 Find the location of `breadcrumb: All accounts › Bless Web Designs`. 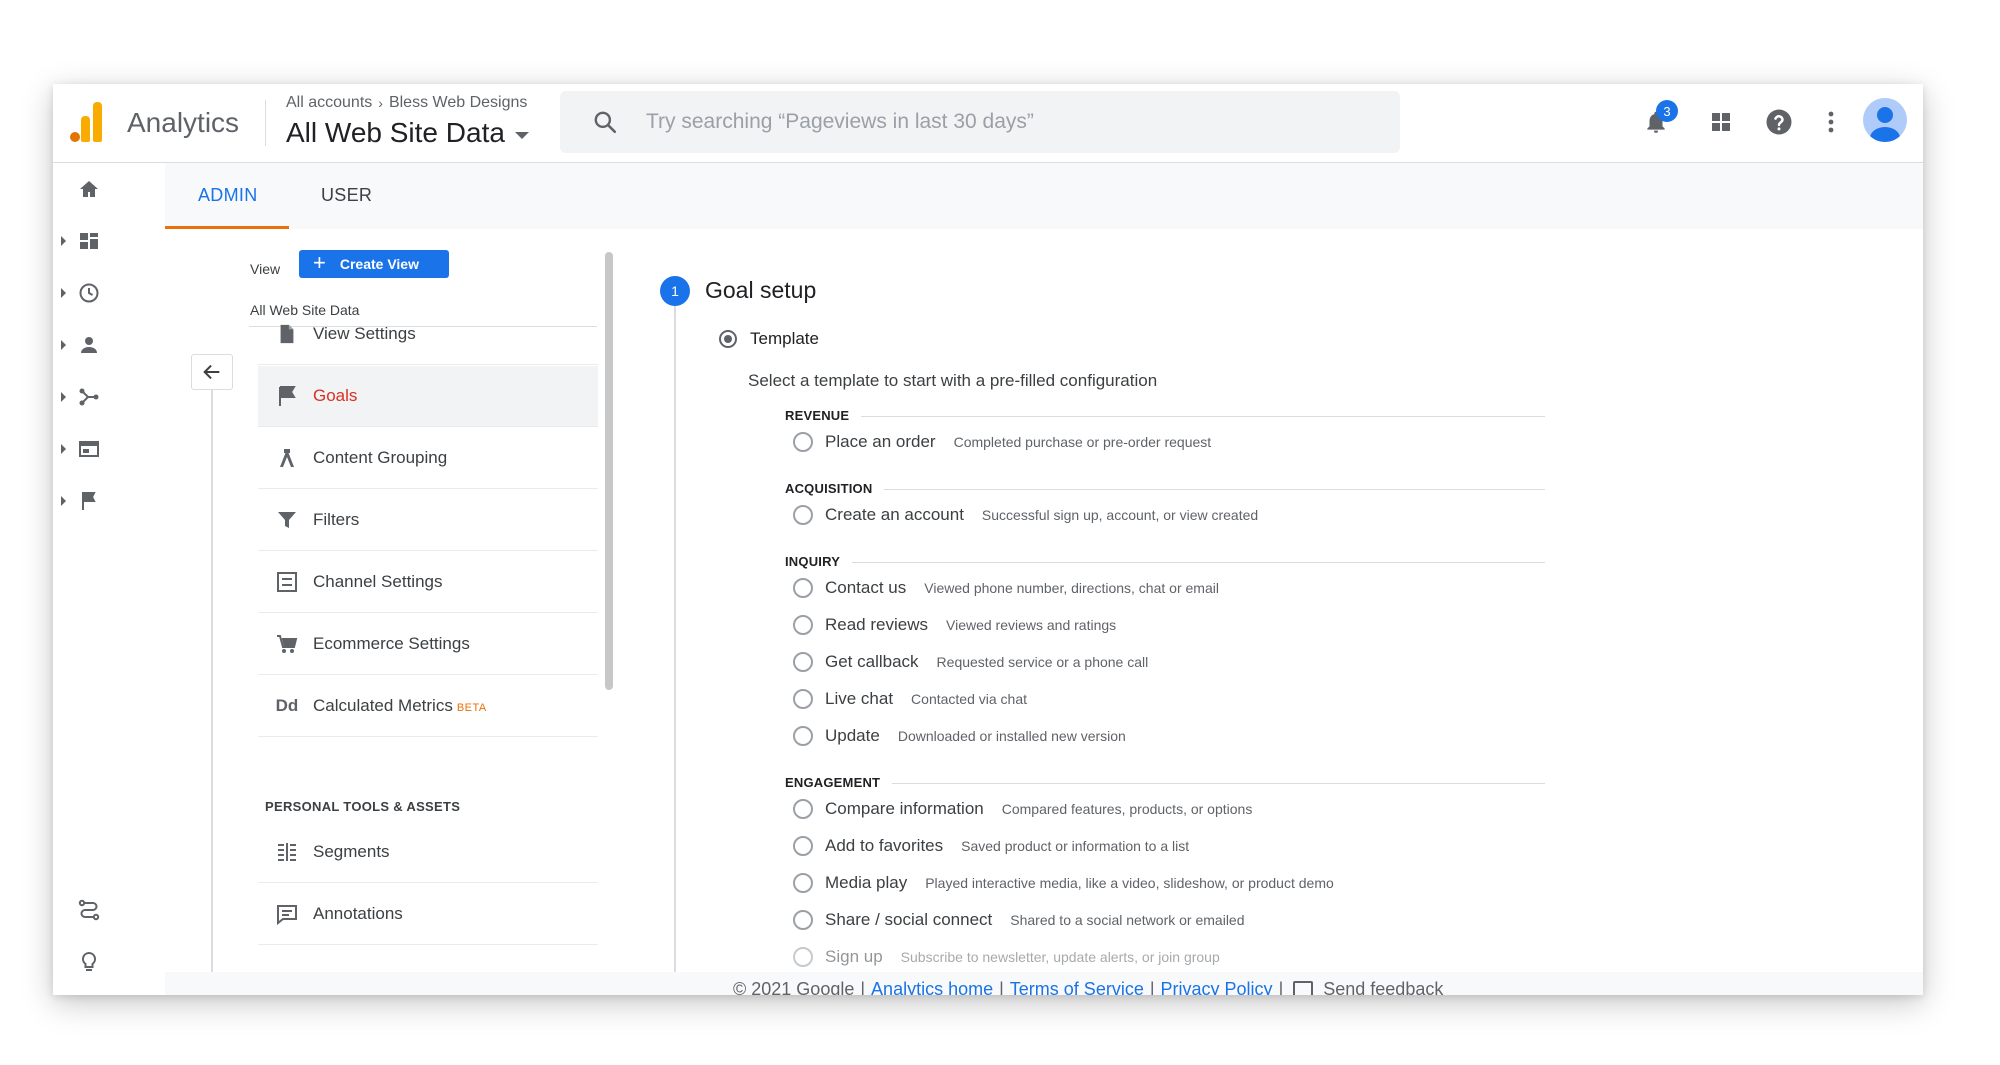

breadcrumb: All accounts › Bless Web Designs is located at coordinates (406, 103).